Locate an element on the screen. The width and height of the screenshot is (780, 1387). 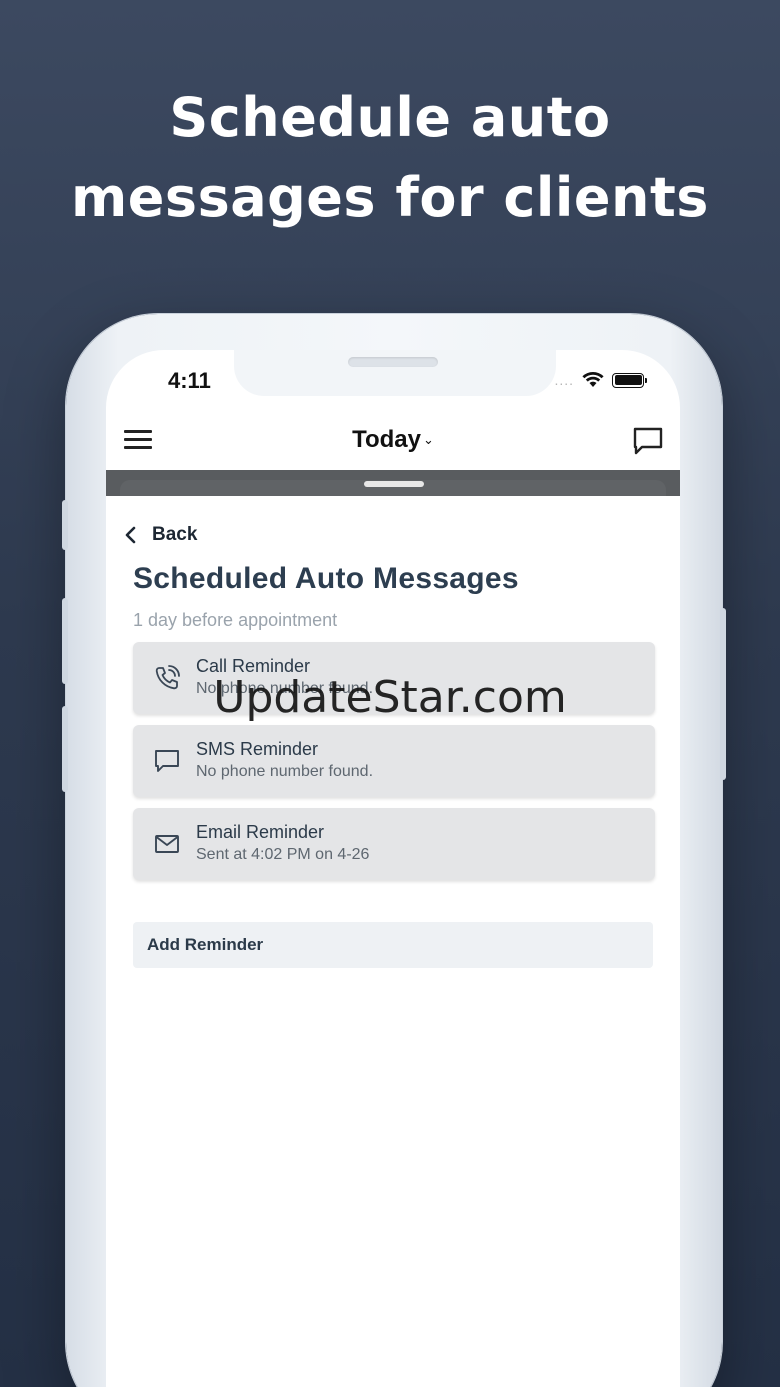
add-reminder-button: Add Reminder is located at coordinates (393, 945).